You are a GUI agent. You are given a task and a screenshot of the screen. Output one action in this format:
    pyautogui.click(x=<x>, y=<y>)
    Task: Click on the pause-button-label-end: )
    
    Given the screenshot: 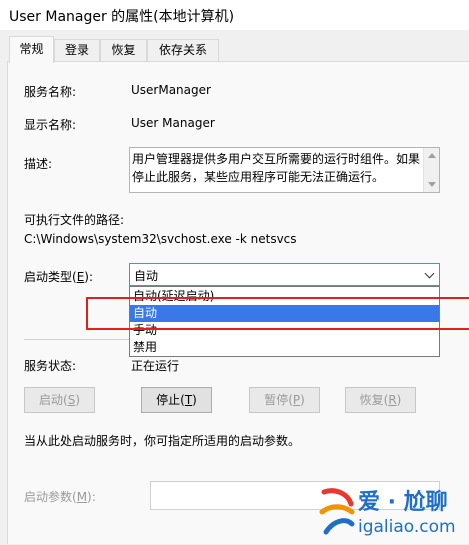 What is the action you would take?
    pyautogui.click(x=302, y=400)
    